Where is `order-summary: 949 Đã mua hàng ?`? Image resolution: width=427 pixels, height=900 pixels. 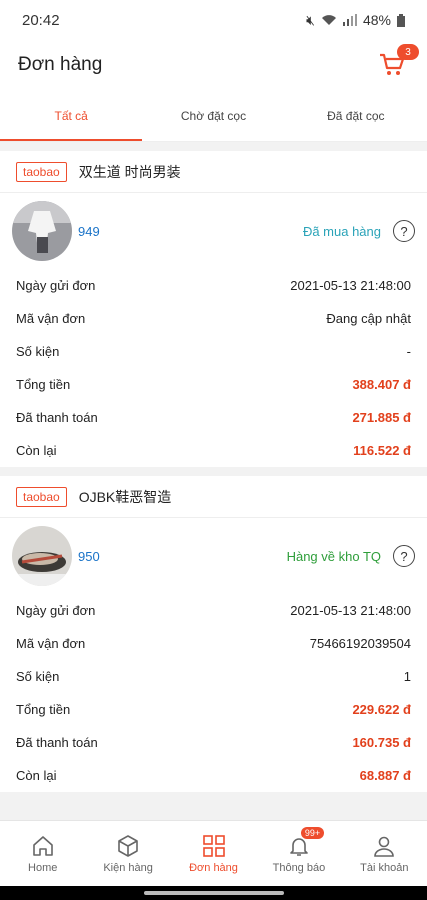
order-summary: 949 Đã mua hàng ? is located at coordinates (213, 231).